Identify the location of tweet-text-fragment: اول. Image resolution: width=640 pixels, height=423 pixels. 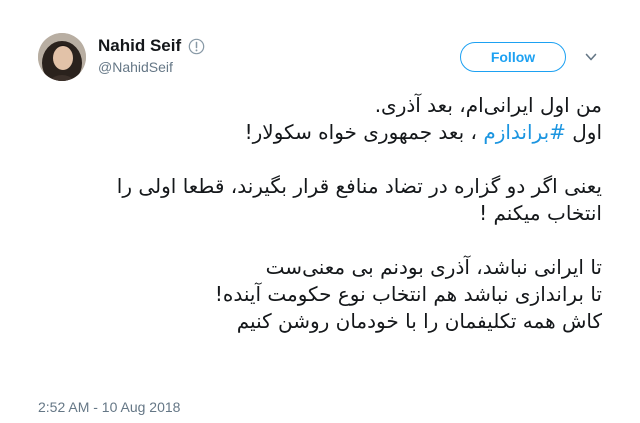
(583, 132).